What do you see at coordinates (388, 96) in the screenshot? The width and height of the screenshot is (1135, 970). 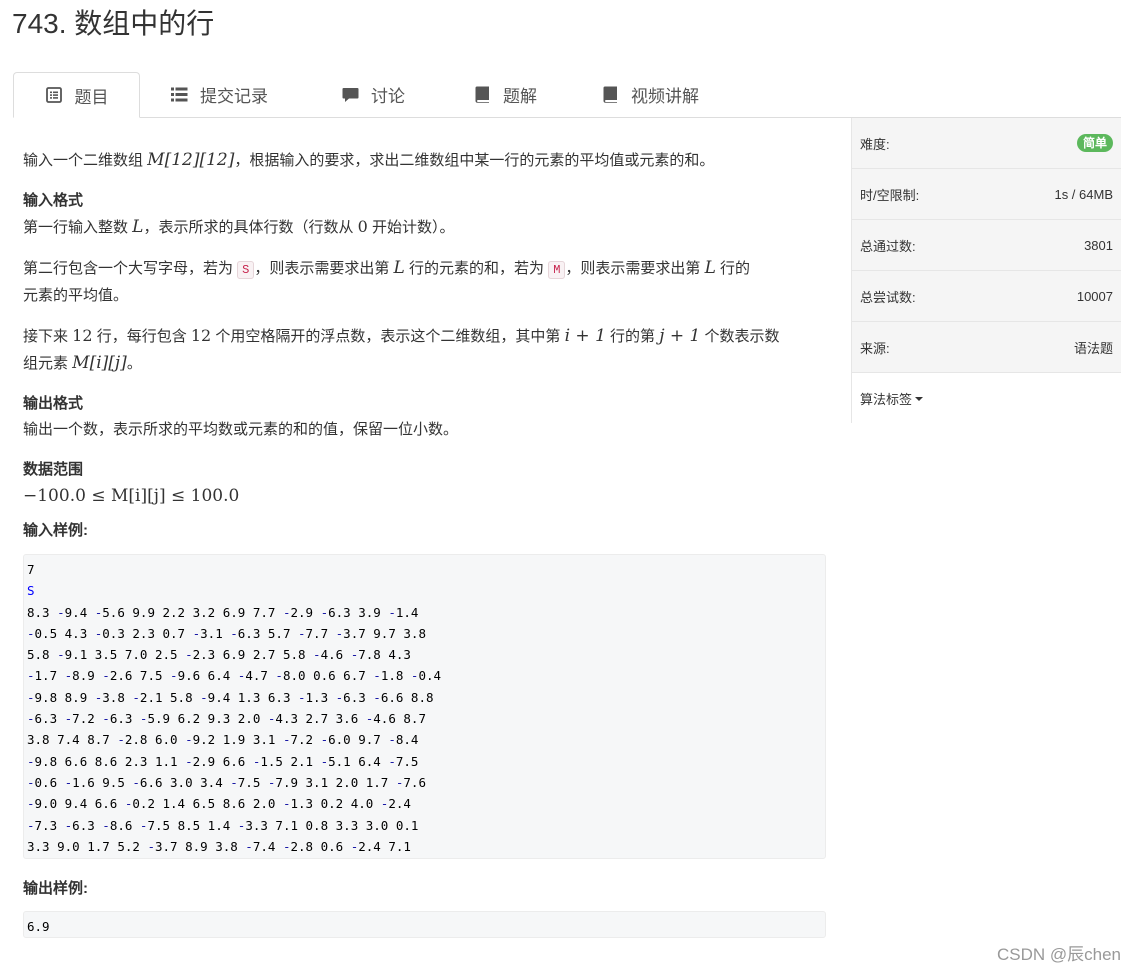 I see `tab-label: 讨论` at bounding box center [388, 96].